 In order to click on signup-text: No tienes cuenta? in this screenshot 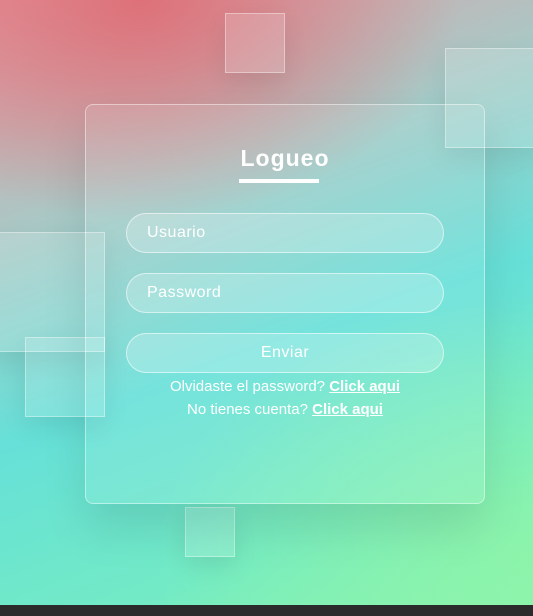, I will do `click(247, 409)`.